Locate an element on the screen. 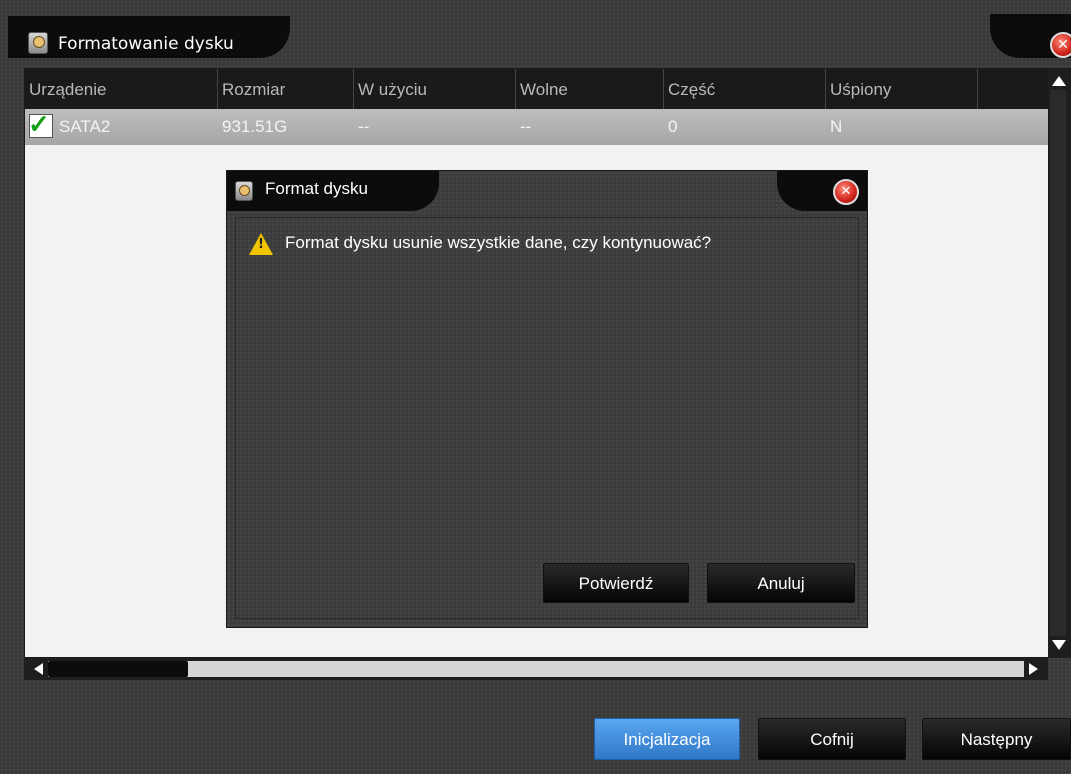  warning-mark-icon: ! is located at coordinates (261, 244).